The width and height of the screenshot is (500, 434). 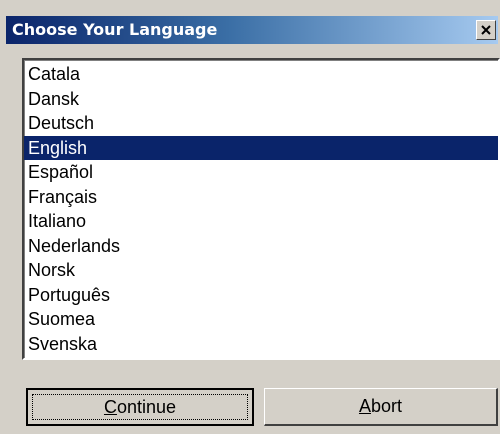 What do you see at coordinates (115, 29) in the screenshot?
I see `dialog-title: Choose Your Language` at bounding box center [115, 29].